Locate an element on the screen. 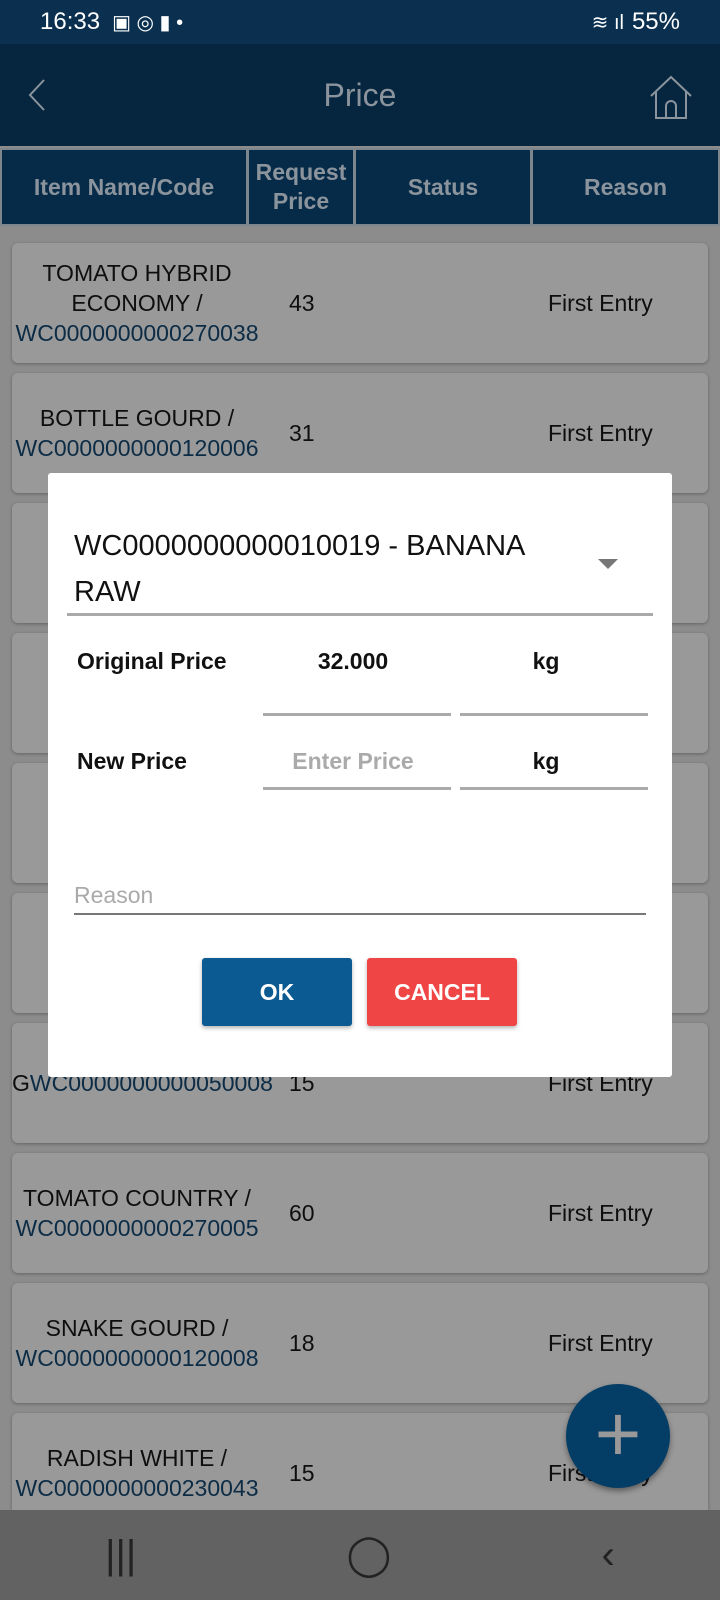 The height and width of the screenshot is (1600, 720). item-name-cell: BOTTLE GOURD / WC0000000000120006 is located at coordinates (137, 433).